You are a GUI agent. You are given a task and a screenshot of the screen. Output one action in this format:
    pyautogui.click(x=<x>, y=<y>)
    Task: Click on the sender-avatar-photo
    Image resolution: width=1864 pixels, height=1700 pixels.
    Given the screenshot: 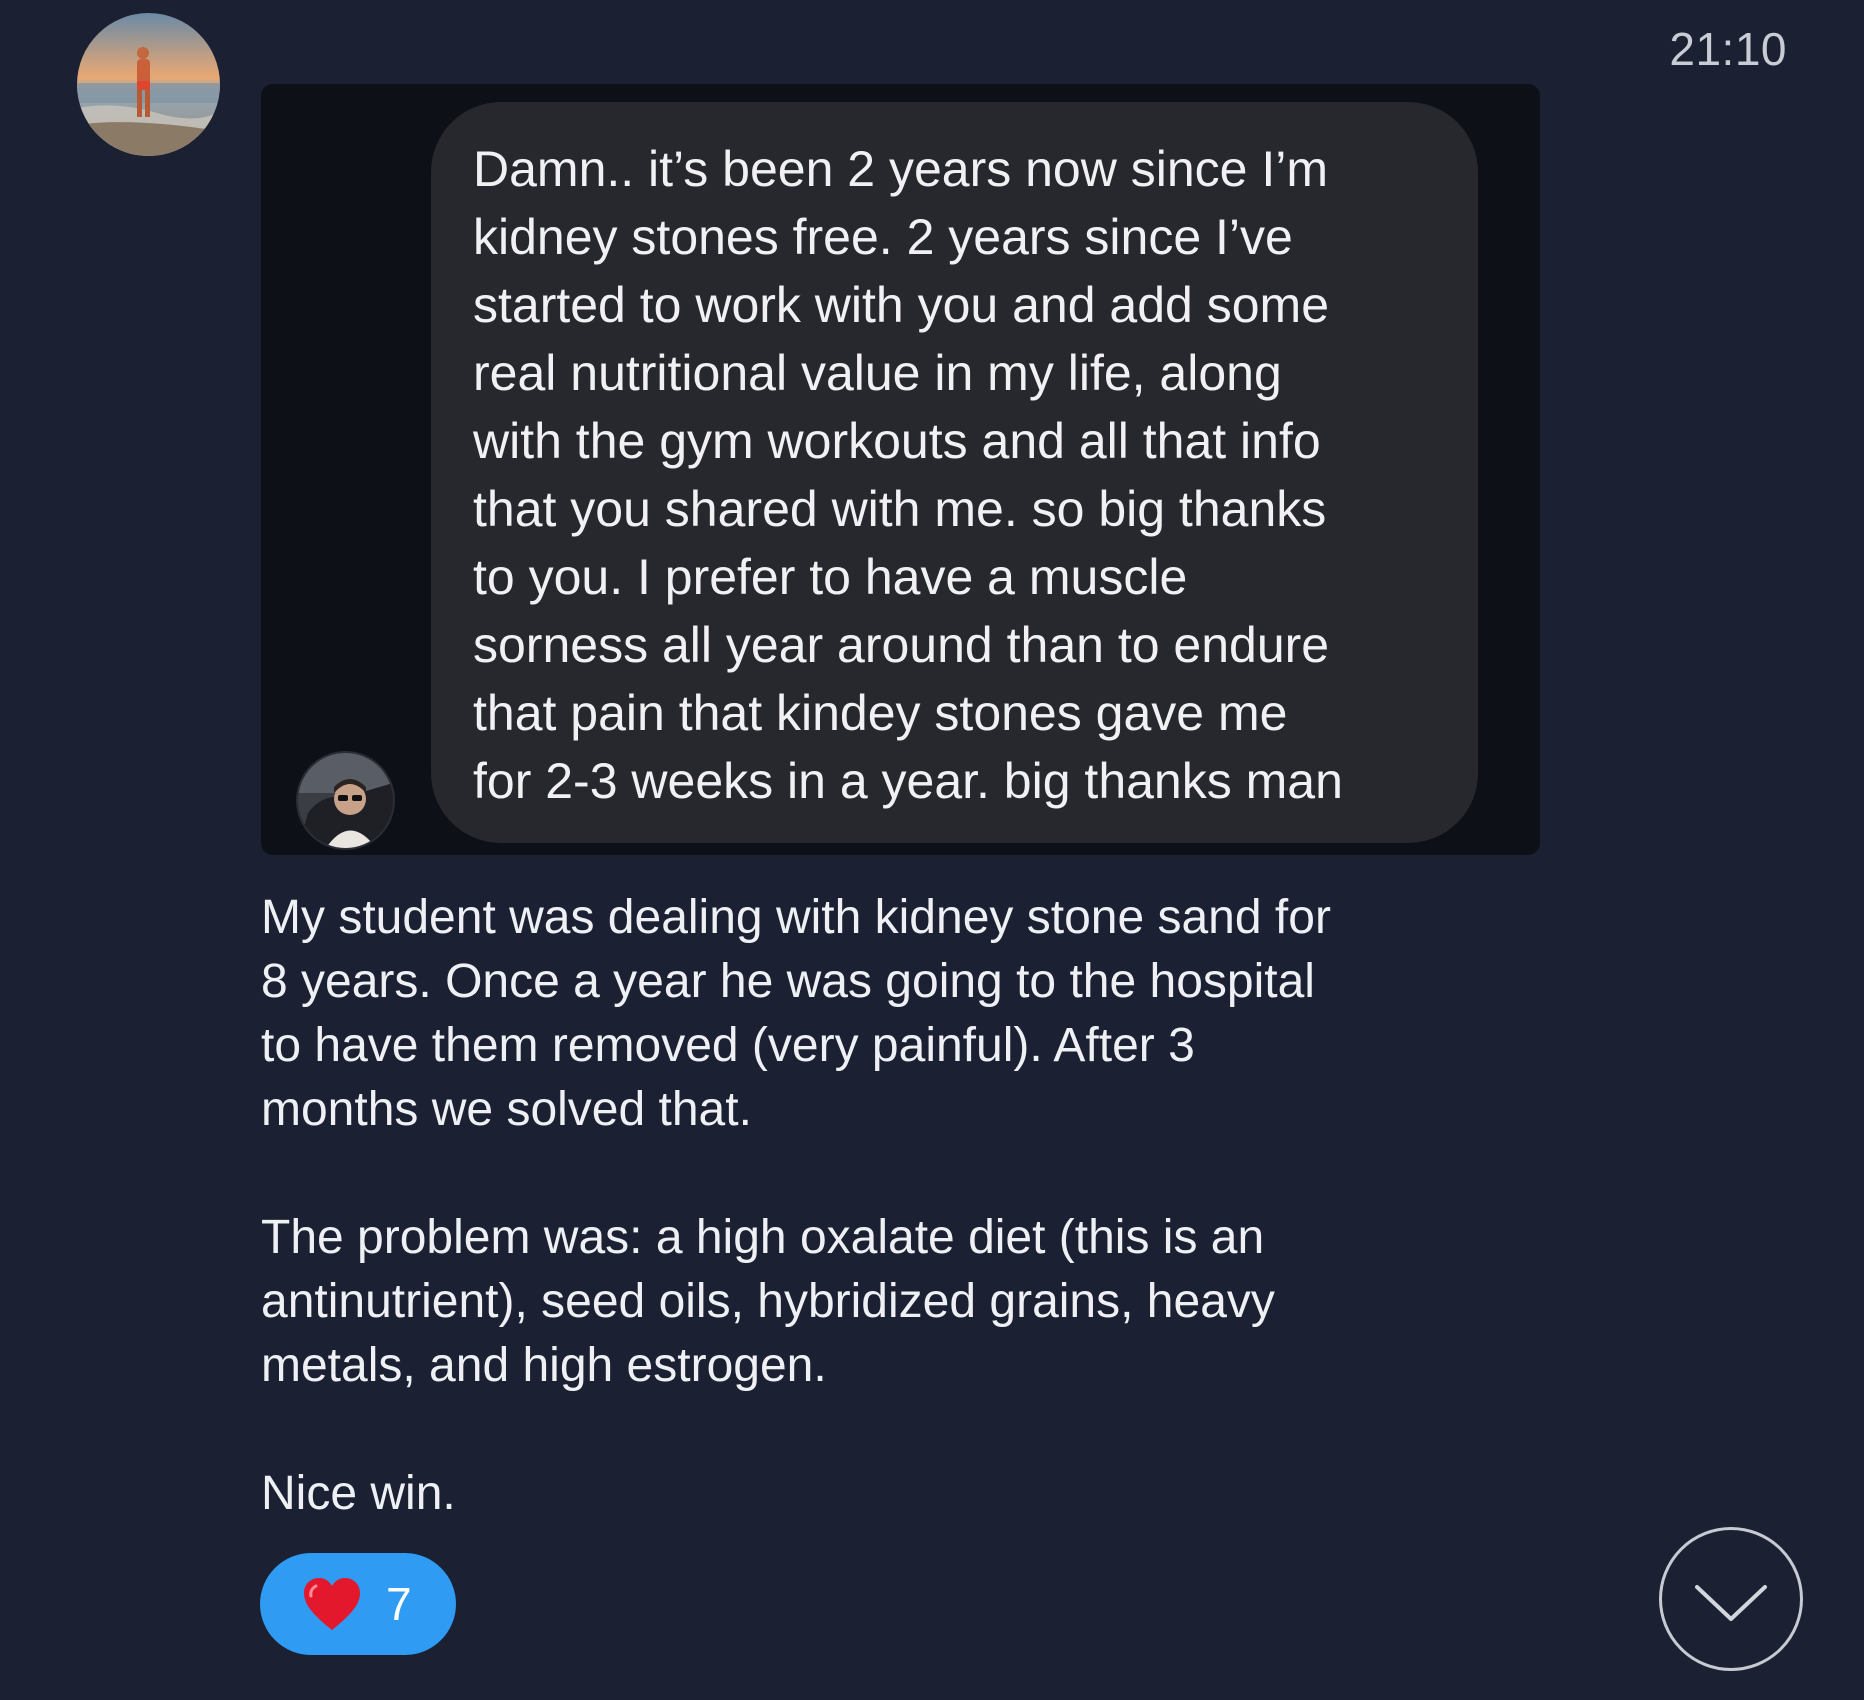 What is the action you would take?
    pyautogui.click(x=148, y=84)
    